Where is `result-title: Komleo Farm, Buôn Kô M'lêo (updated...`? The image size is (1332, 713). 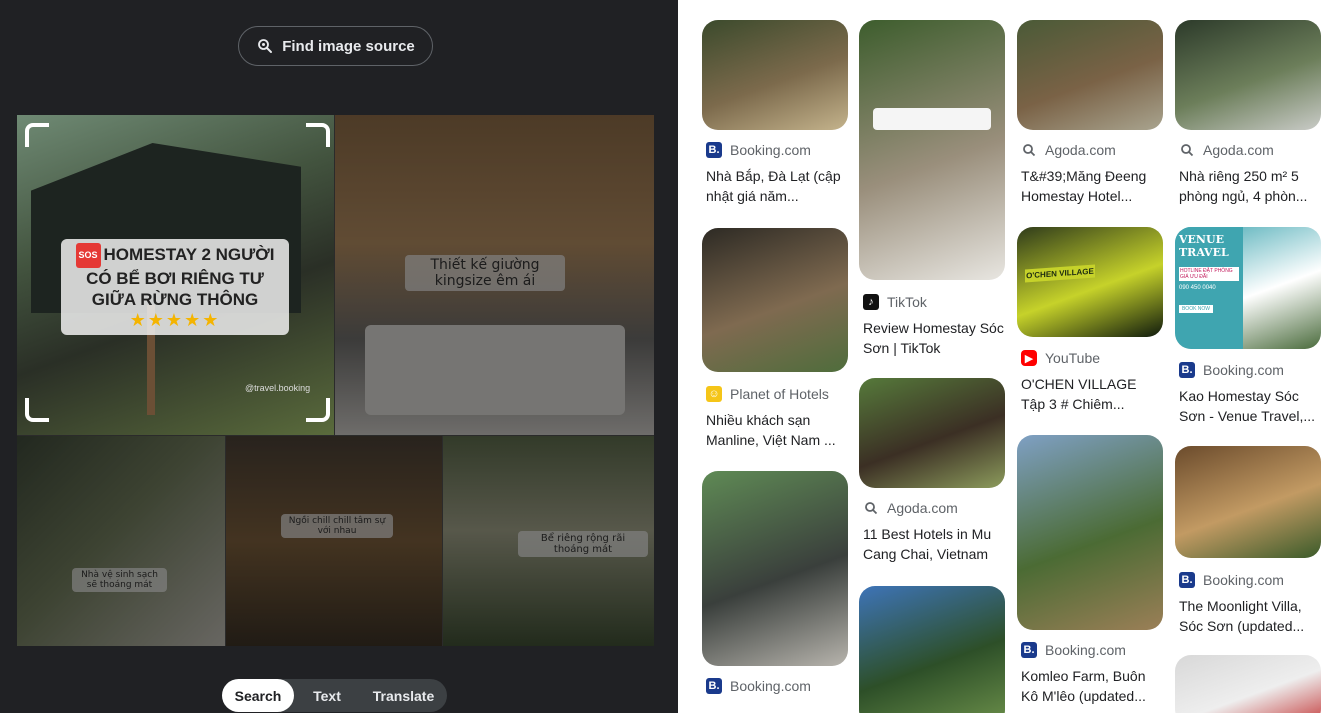
result-title: Komleo Farm, Buôn Kô M'lêo (updated... is located at coordinates (1092, 686).